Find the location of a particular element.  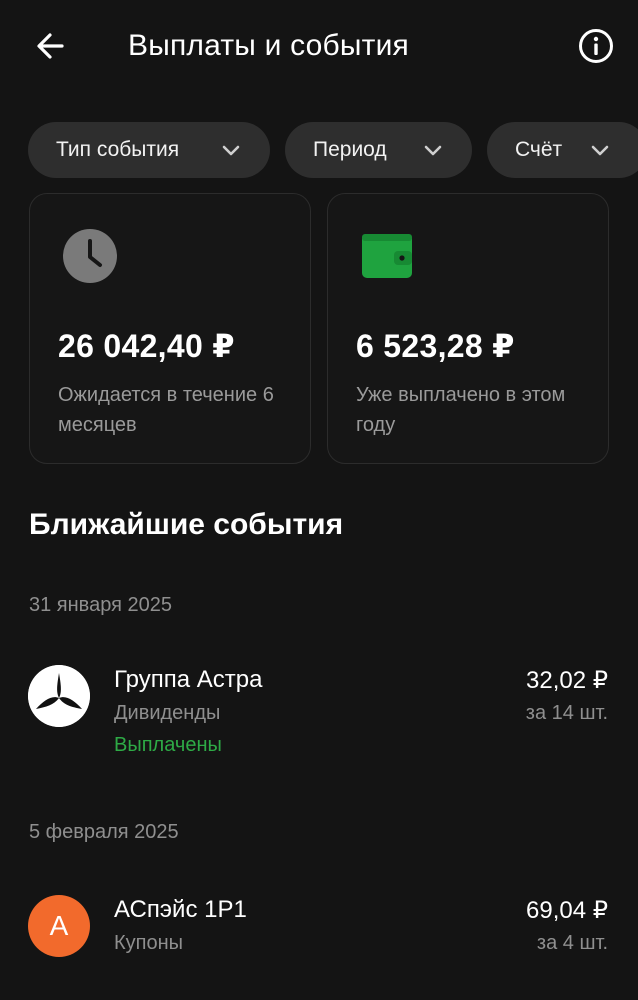

event-date-header: 31 января 2025 is located at coordinates (100, 605).